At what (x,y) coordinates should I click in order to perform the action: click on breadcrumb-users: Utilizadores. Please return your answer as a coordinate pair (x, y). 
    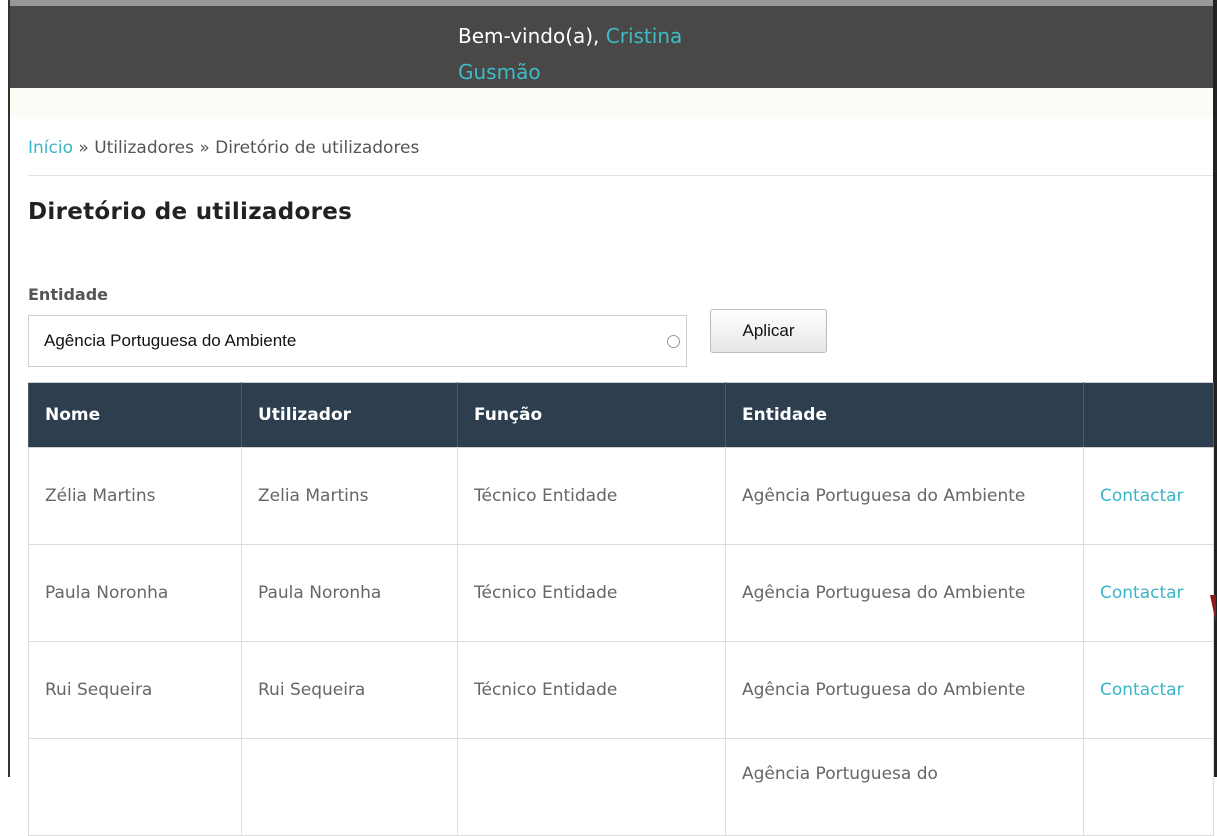
    Looking at the image, I should click on (144, 148).